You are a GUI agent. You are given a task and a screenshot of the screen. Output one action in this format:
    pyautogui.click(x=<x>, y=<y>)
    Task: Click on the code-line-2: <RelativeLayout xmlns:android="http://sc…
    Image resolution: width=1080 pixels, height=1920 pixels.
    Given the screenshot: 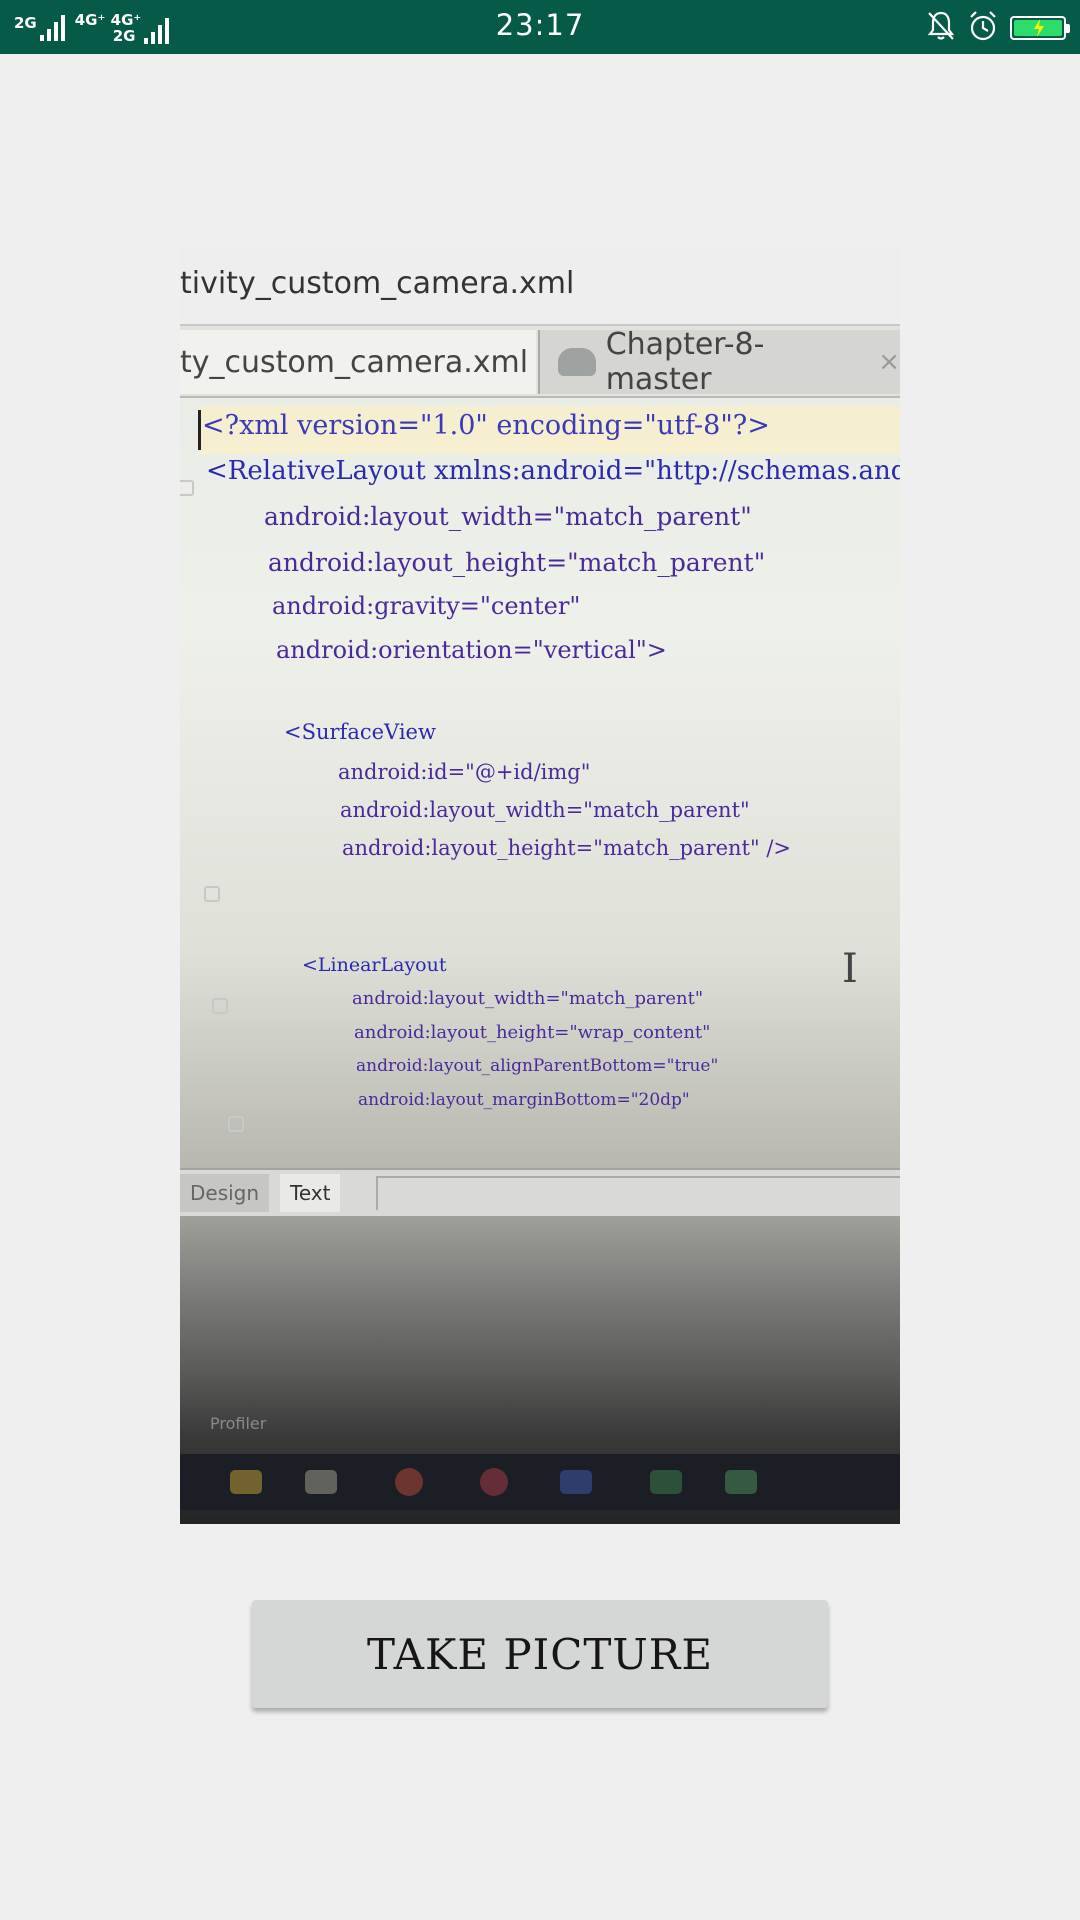 What is the action you would take?
    pyautogui.click(x=553, y=471)
    